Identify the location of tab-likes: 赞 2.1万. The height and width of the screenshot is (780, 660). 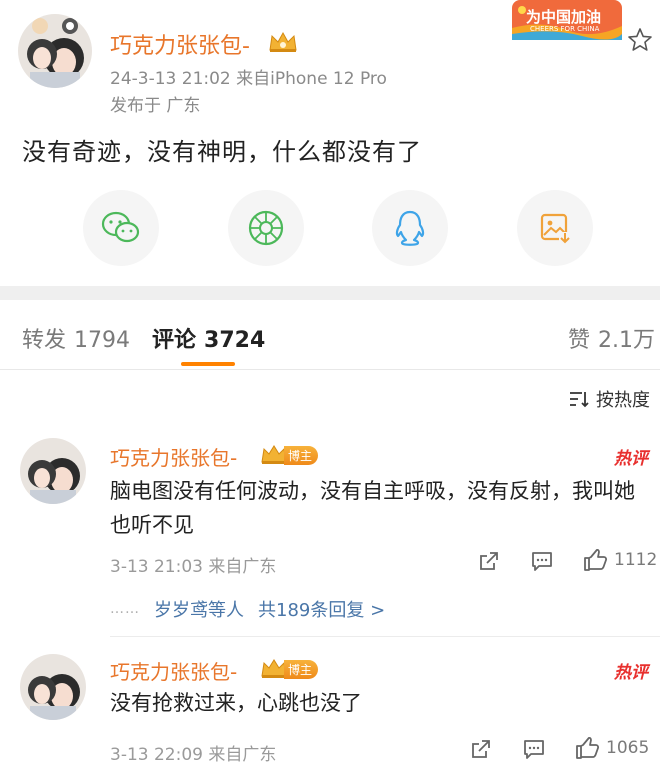
(611, 338).